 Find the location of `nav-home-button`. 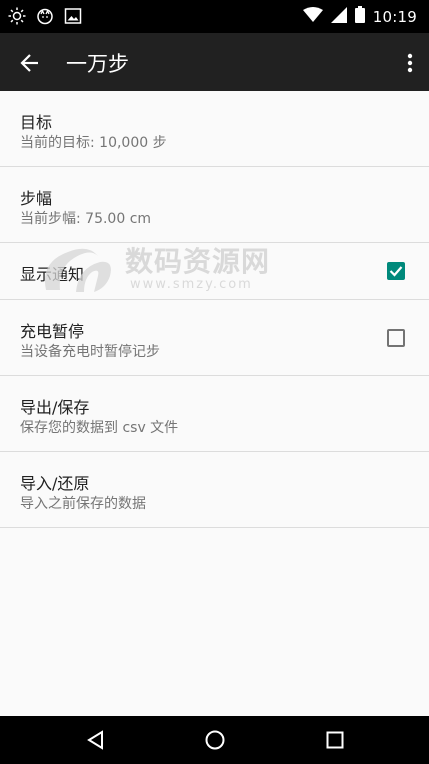

nav-home-button is located at coordinates (215, 740).